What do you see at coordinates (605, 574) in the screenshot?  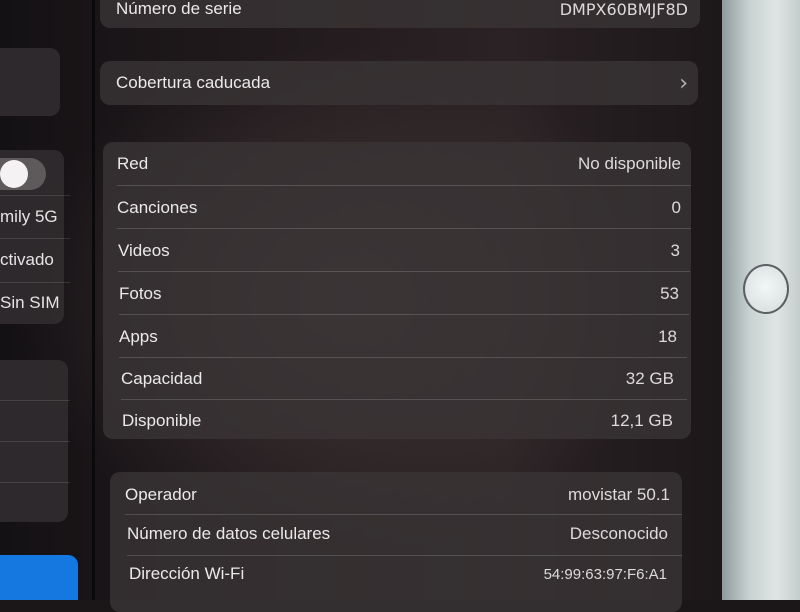 I see `network-value: 54:99:63:97:F6:A1` at bounding box center [605, 574].